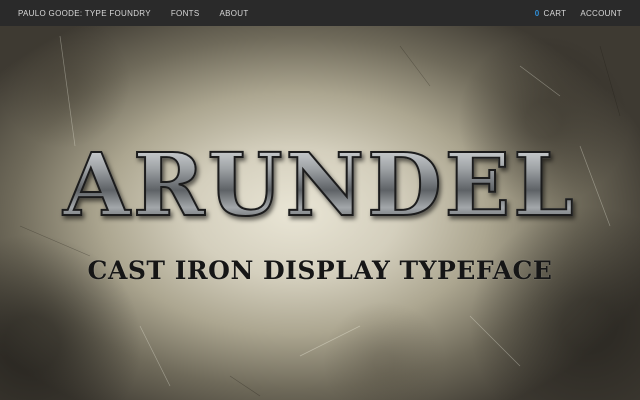 The width and height of the screenshot is (640, 400). I want to click on font-subtitle: CAST IRON DISPLAY TYPEFACE, so click(320, 270).